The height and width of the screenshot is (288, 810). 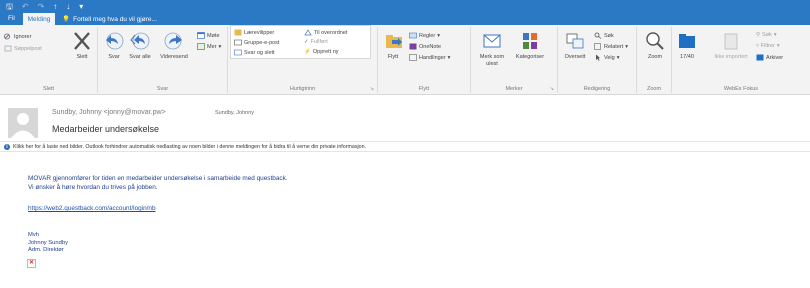 I want to click on zoom-button: Zoom, so click(x=655, y=45).